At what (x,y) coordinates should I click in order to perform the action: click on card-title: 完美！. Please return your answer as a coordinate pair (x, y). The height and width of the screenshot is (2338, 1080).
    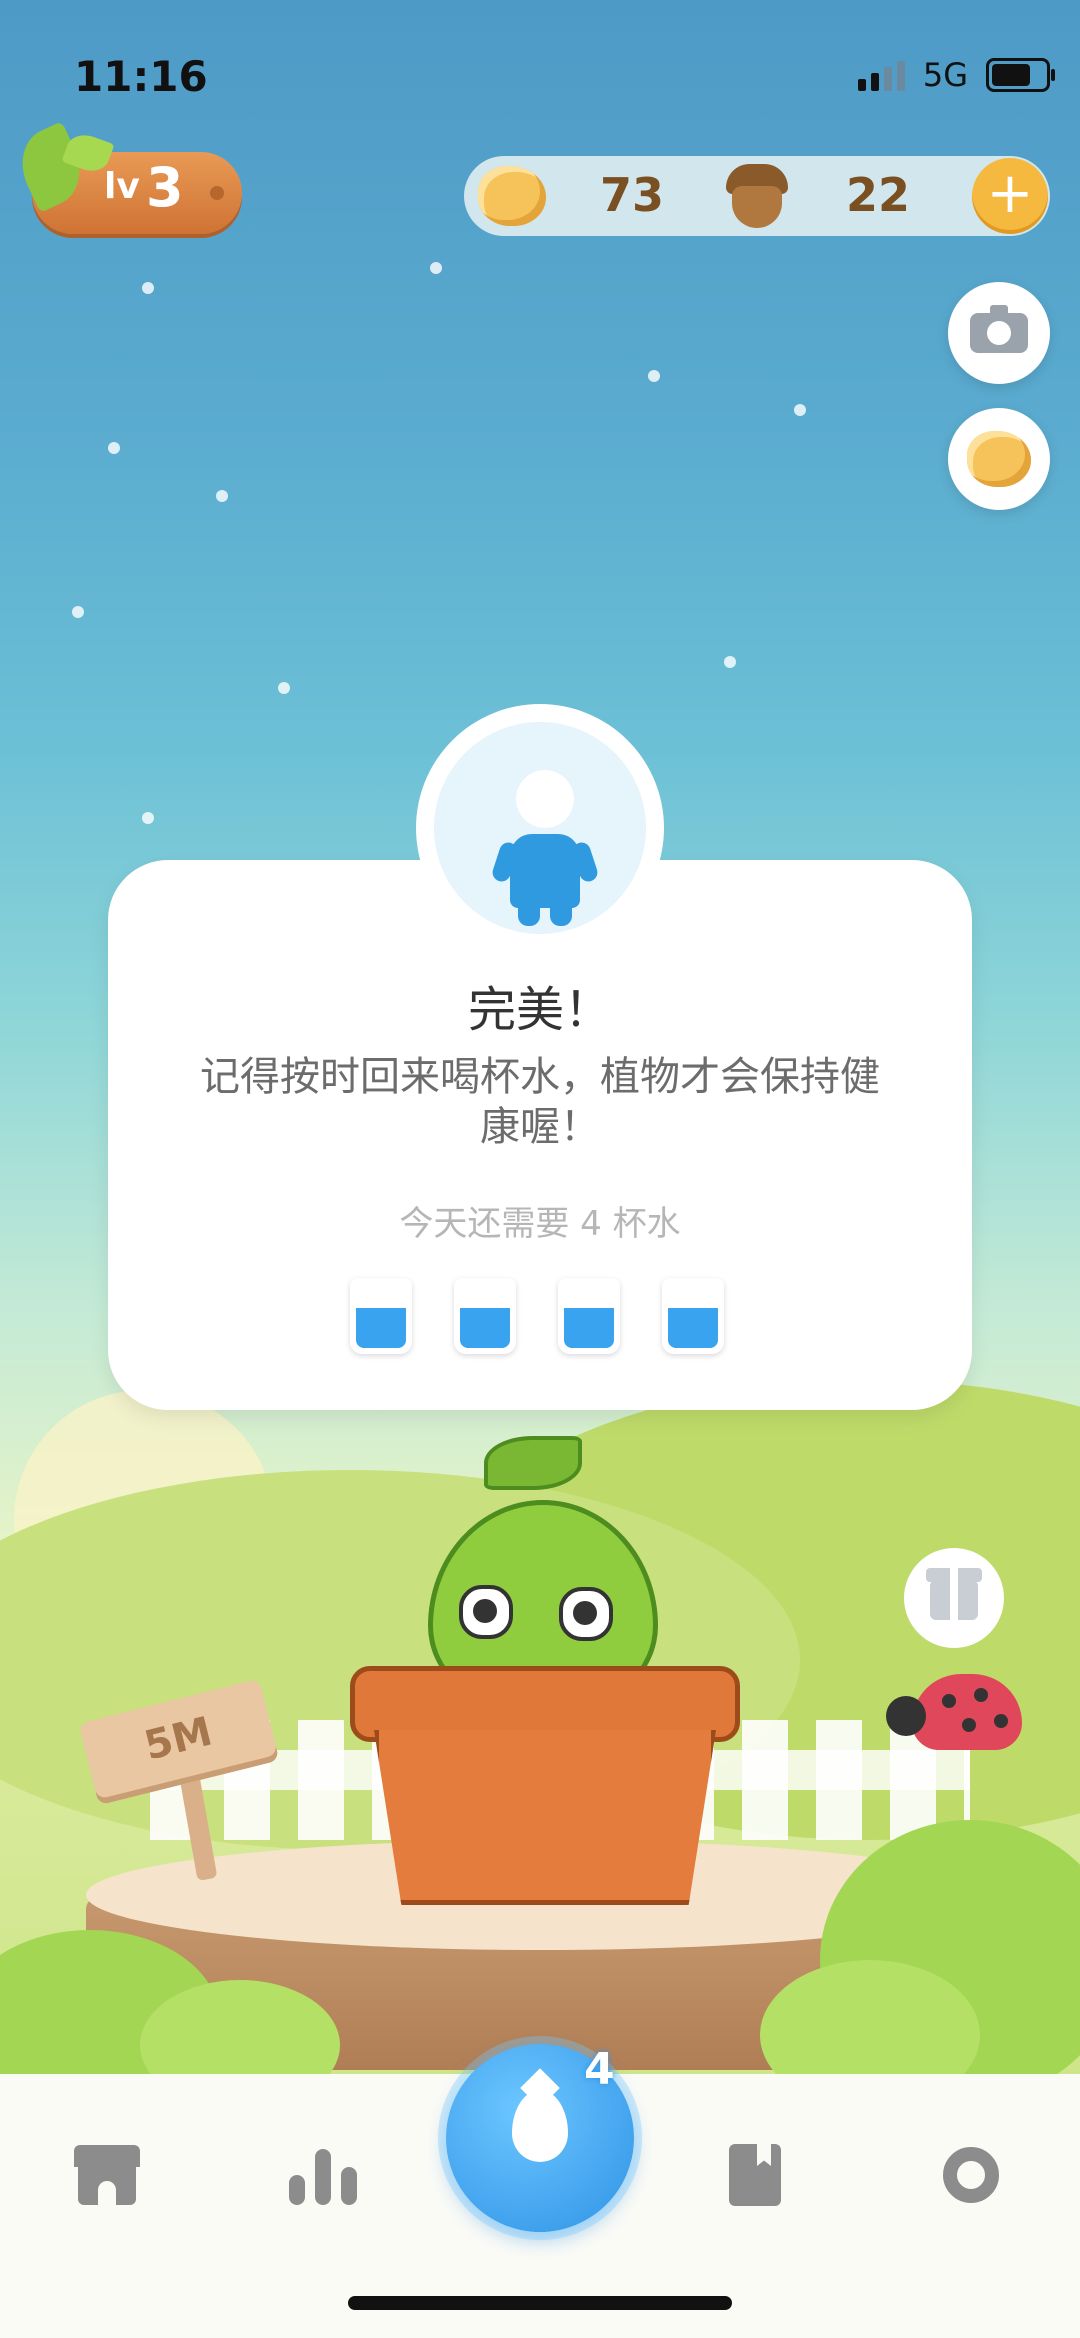
    Looking at the image, I should click on (539, 1010).